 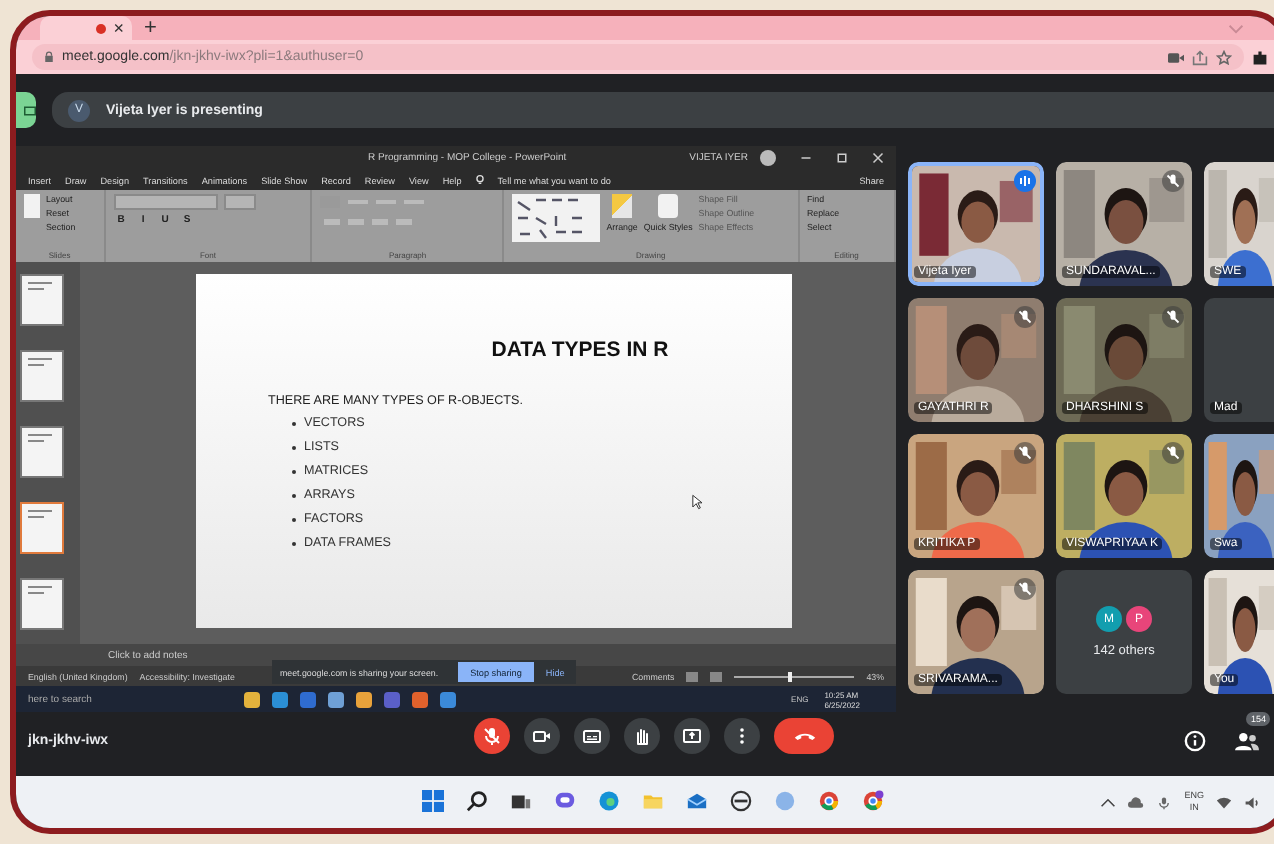 What do you see at coordinates (479, 180) in the screenshot?
I see `lightbulb-icon` at bounding box center [479, 180].